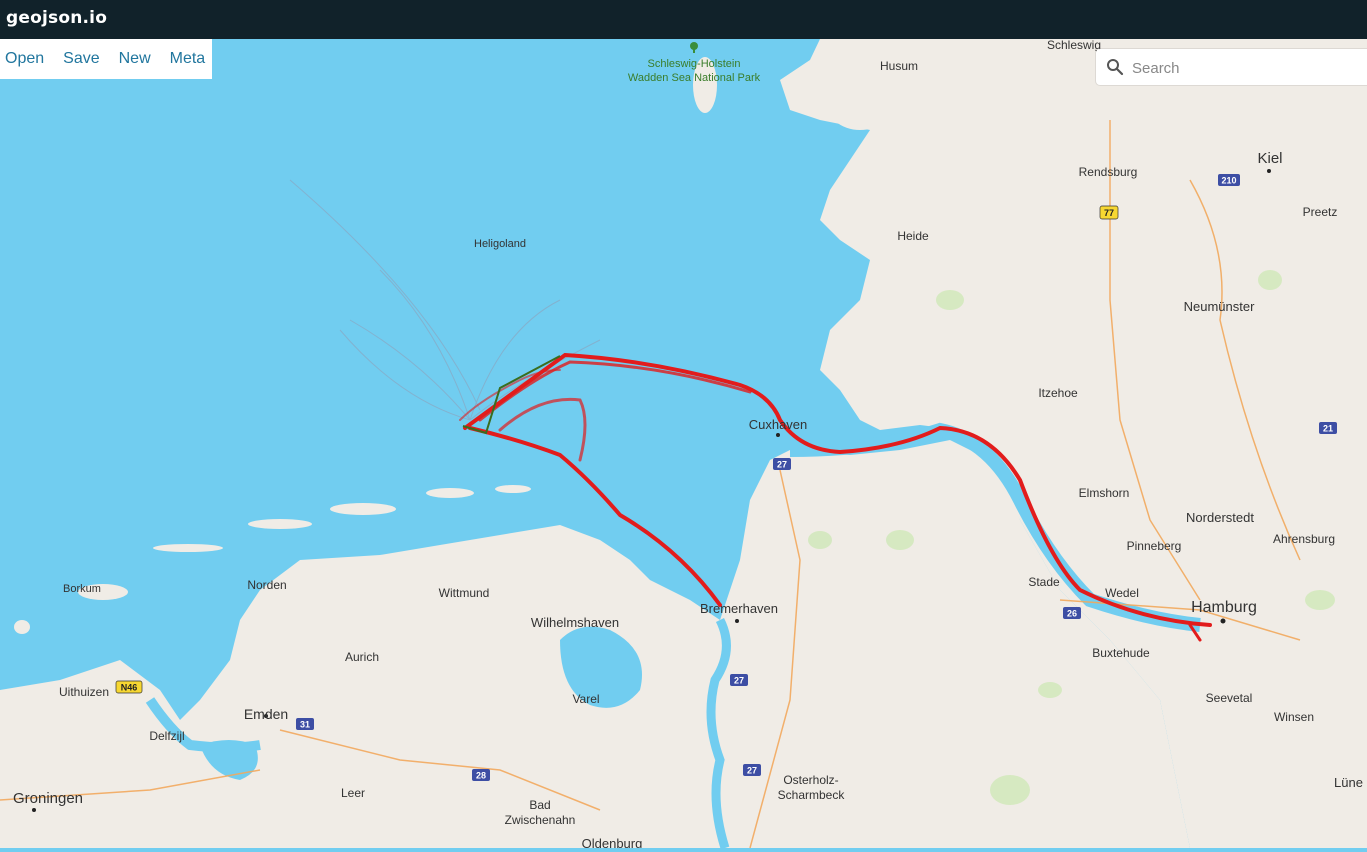 The width and height of the screenshot is (1367, 852). I want to click on label-neumunster: Neumünster, so click(1219, 306).